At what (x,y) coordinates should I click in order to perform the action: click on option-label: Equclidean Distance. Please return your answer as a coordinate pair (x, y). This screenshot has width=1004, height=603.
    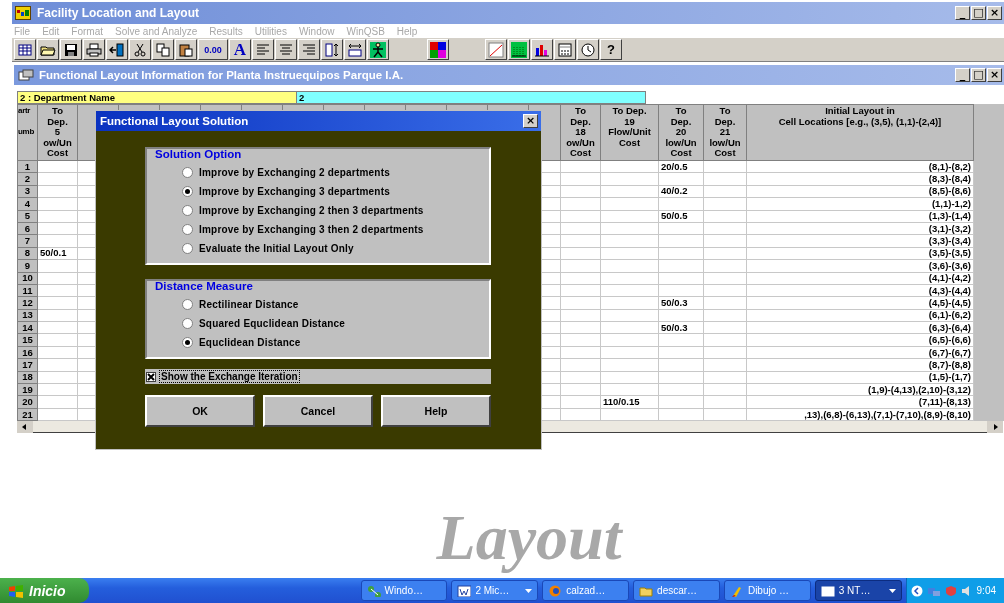
    Looking at the image, I should click on (250, 342).